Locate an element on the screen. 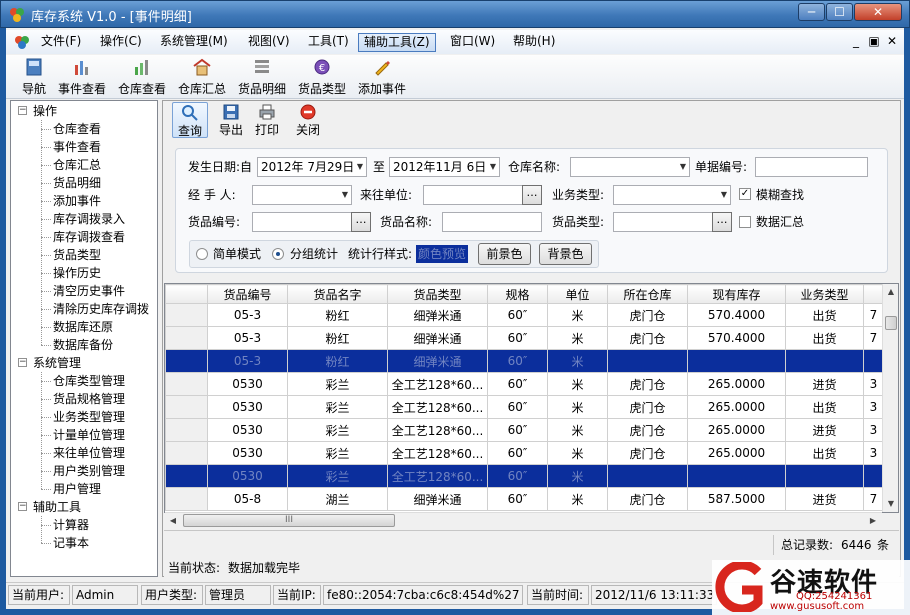 The width and height of the screenshot is (910, 615). toolbar-warehouse-summary-button: 仓库汇总 is located at coordinates (202, 77).